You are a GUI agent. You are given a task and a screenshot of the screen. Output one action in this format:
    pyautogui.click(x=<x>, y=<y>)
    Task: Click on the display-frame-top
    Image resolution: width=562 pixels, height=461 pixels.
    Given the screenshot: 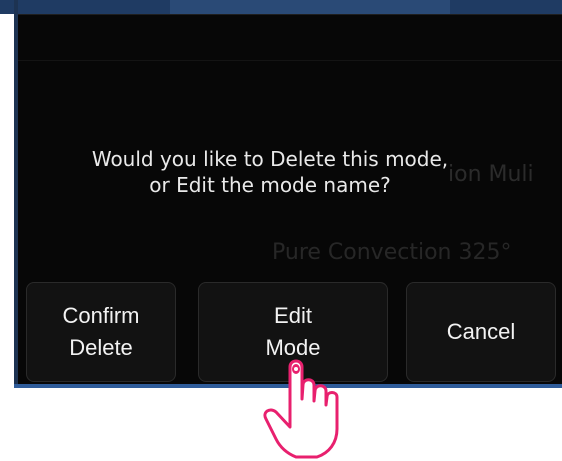 What is the action you would take?
    pyautogui.click(x=281, y=7)
    